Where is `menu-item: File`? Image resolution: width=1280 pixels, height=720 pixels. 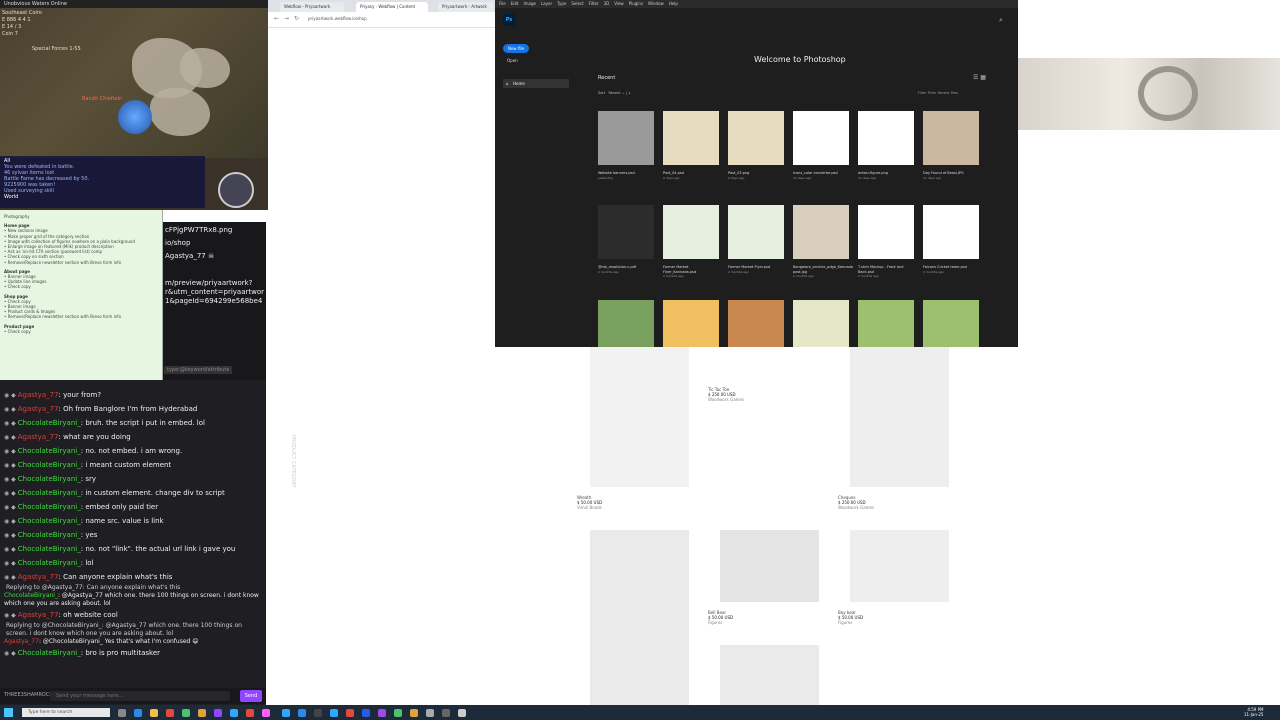 menu-item: File is located at coordinates (502, 3).